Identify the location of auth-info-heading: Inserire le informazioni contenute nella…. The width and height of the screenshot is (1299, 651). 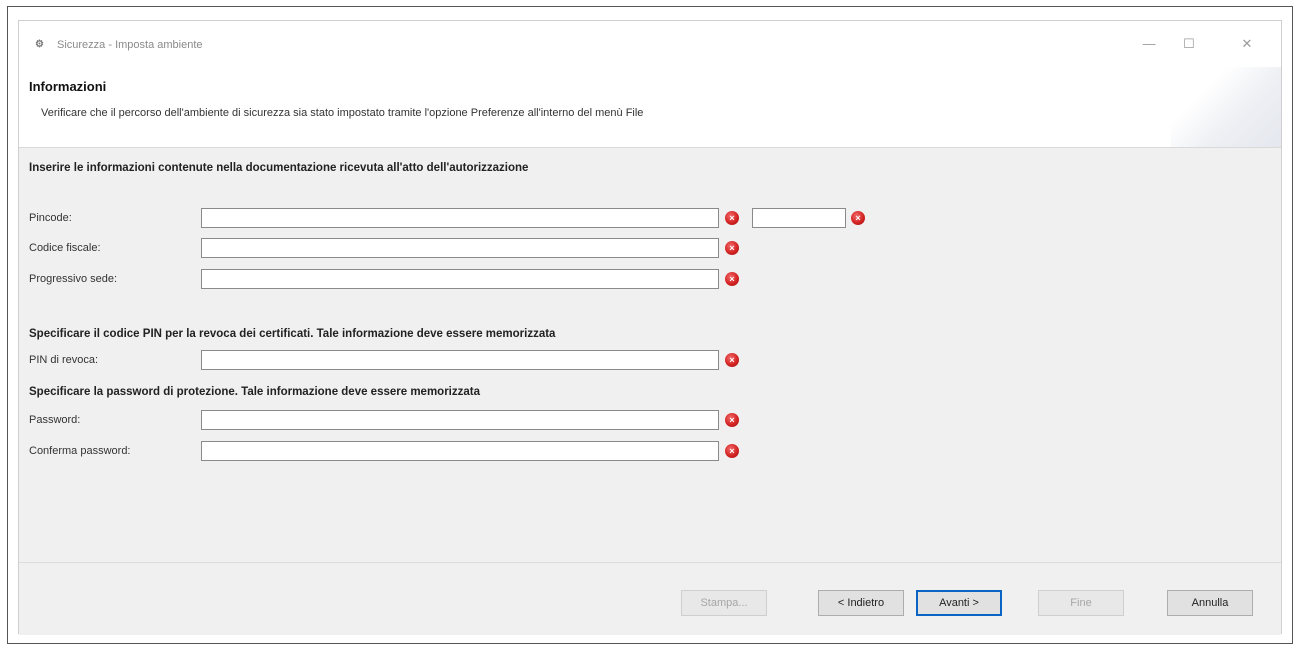
(279, 168).